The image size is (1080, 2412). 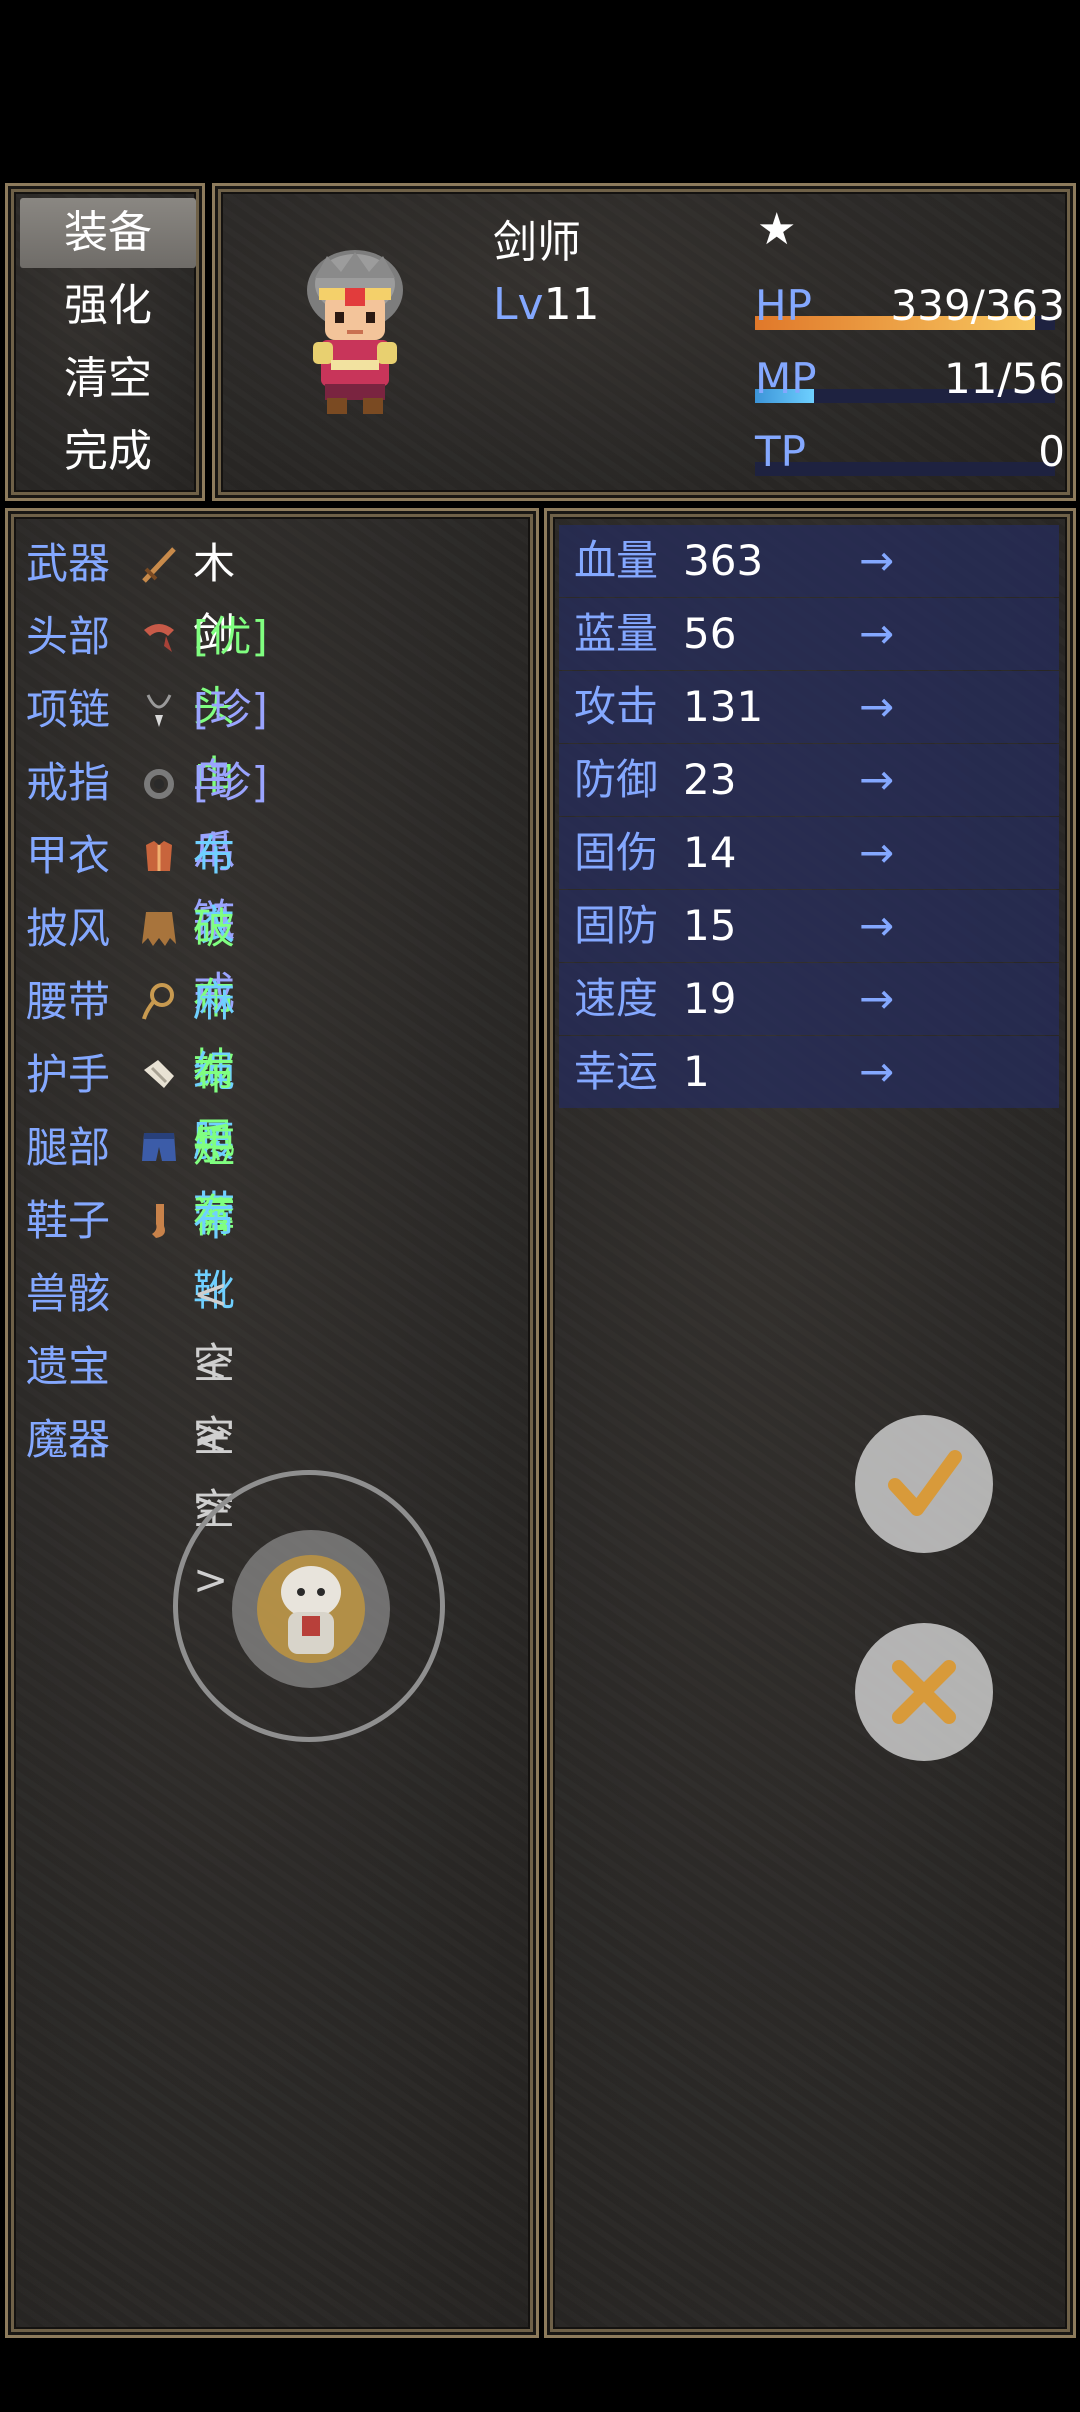 What do you see at coordinates (68, 1366) in the screenshot?
I see `slot-label: 遗宝` at bounding box center [68, 1366].